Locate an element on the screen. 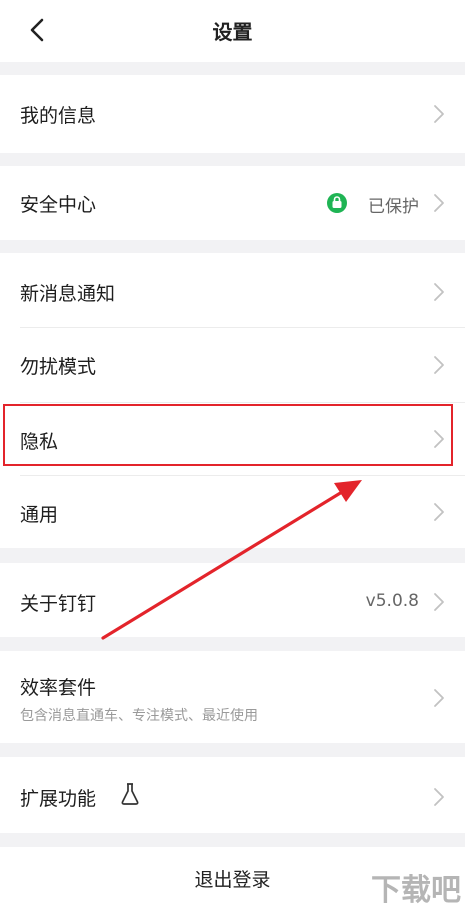 The image size is (465, 911). top-nav-bar: 设置 is located at coordinates (232, 31).